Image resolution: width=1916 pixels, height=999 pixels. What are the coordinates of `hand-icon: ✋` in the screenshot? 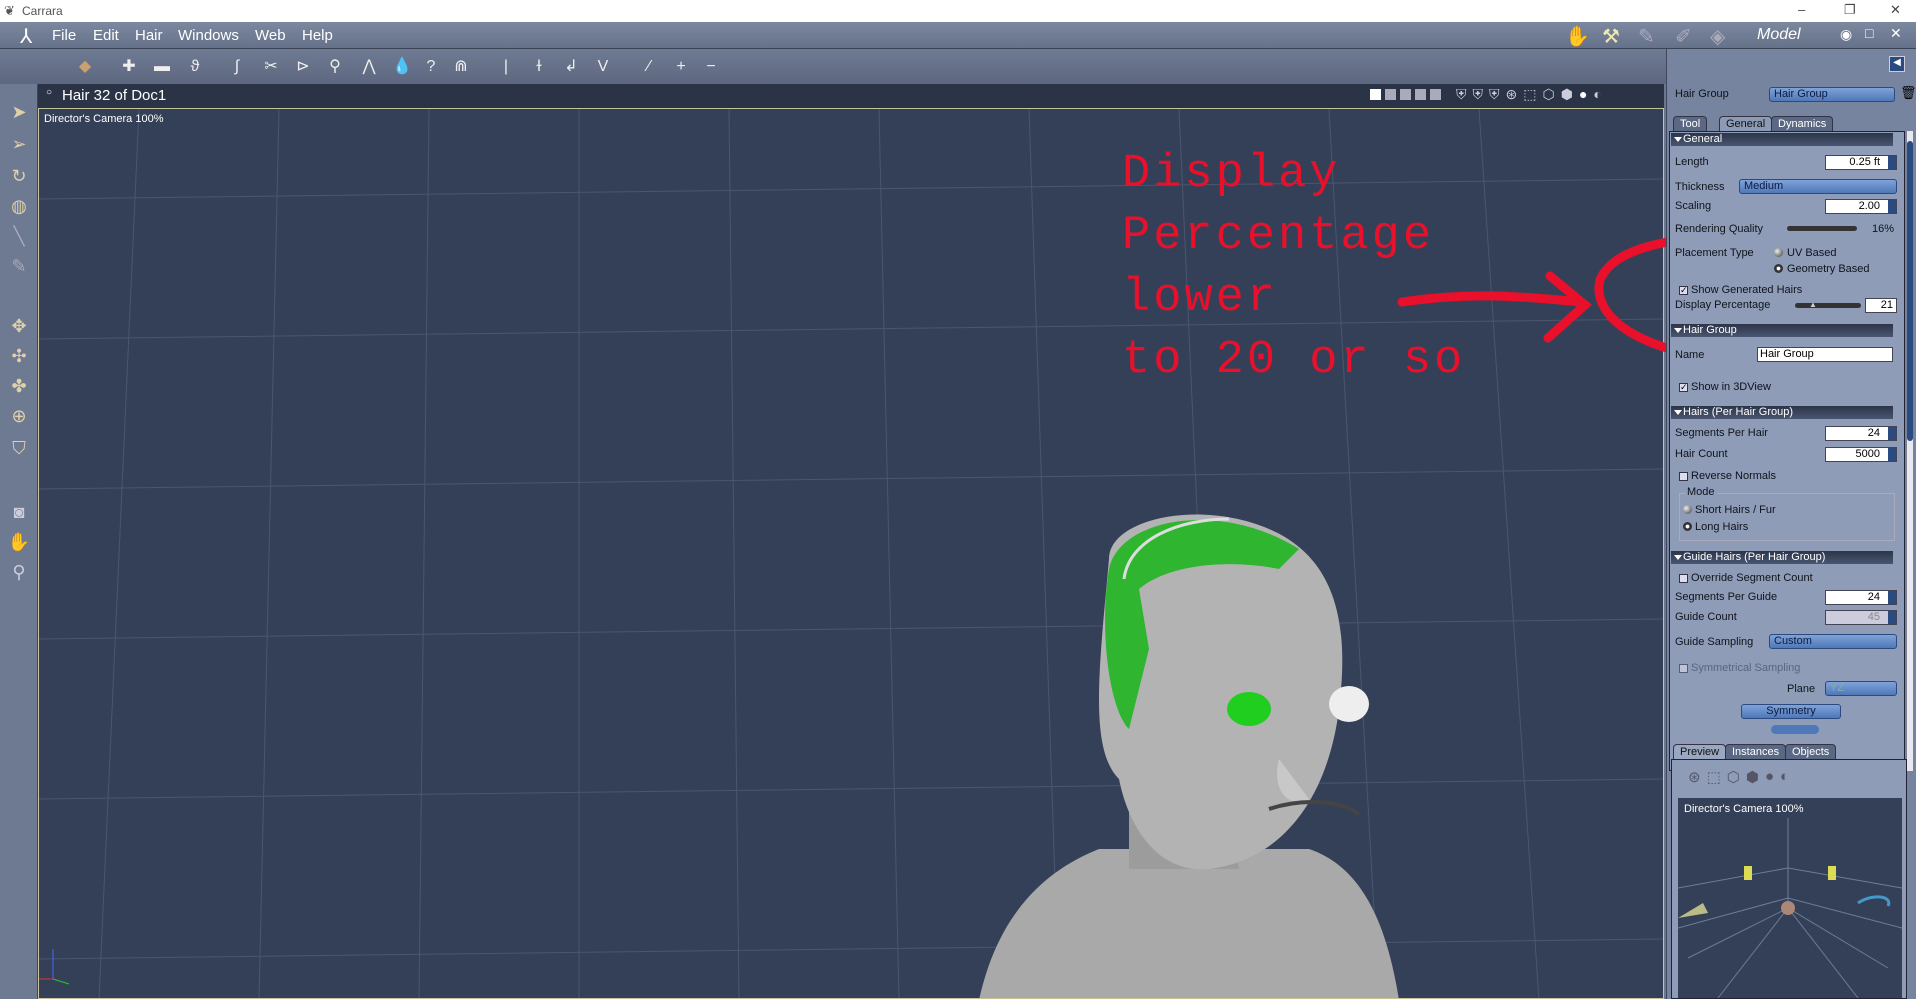 It's located at (19, 544).